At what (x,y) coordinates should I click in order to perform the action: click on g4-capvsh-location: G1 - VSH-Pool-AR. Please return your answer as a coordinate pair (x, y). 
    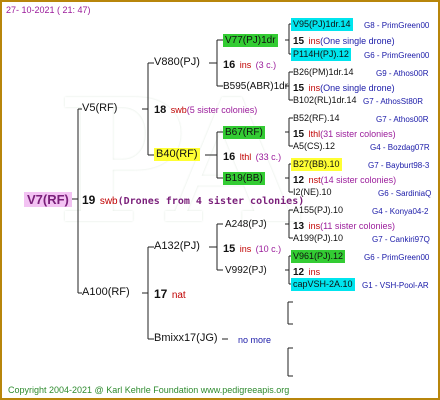
    Looking at the image, I should click on (395, 285).